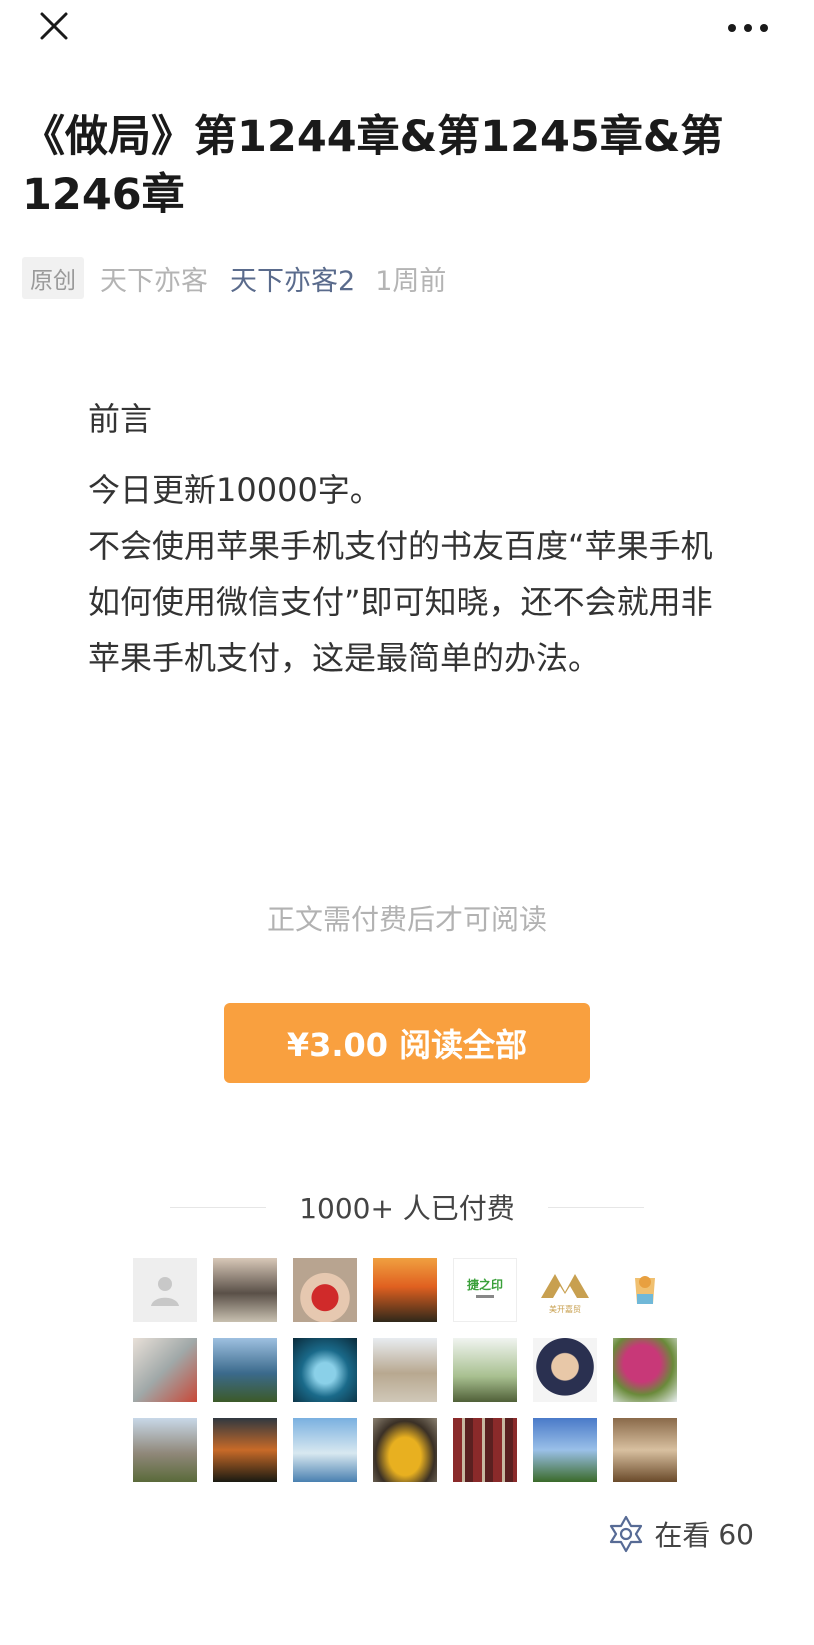  I want to click on payer-avatar-sky-tree, so click(565, 1450).